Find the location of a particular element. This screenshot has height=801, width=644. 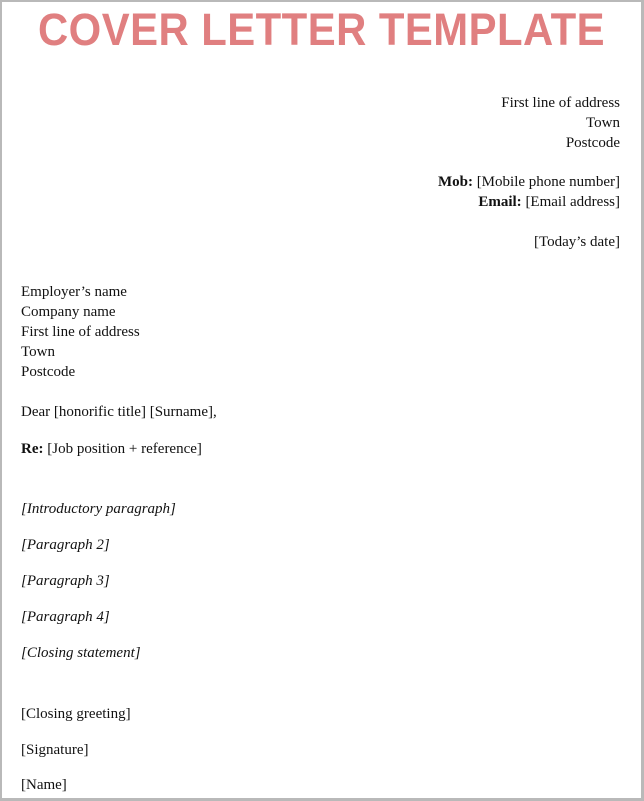

sender-name: [Name] is located at coordinates (44, 785).